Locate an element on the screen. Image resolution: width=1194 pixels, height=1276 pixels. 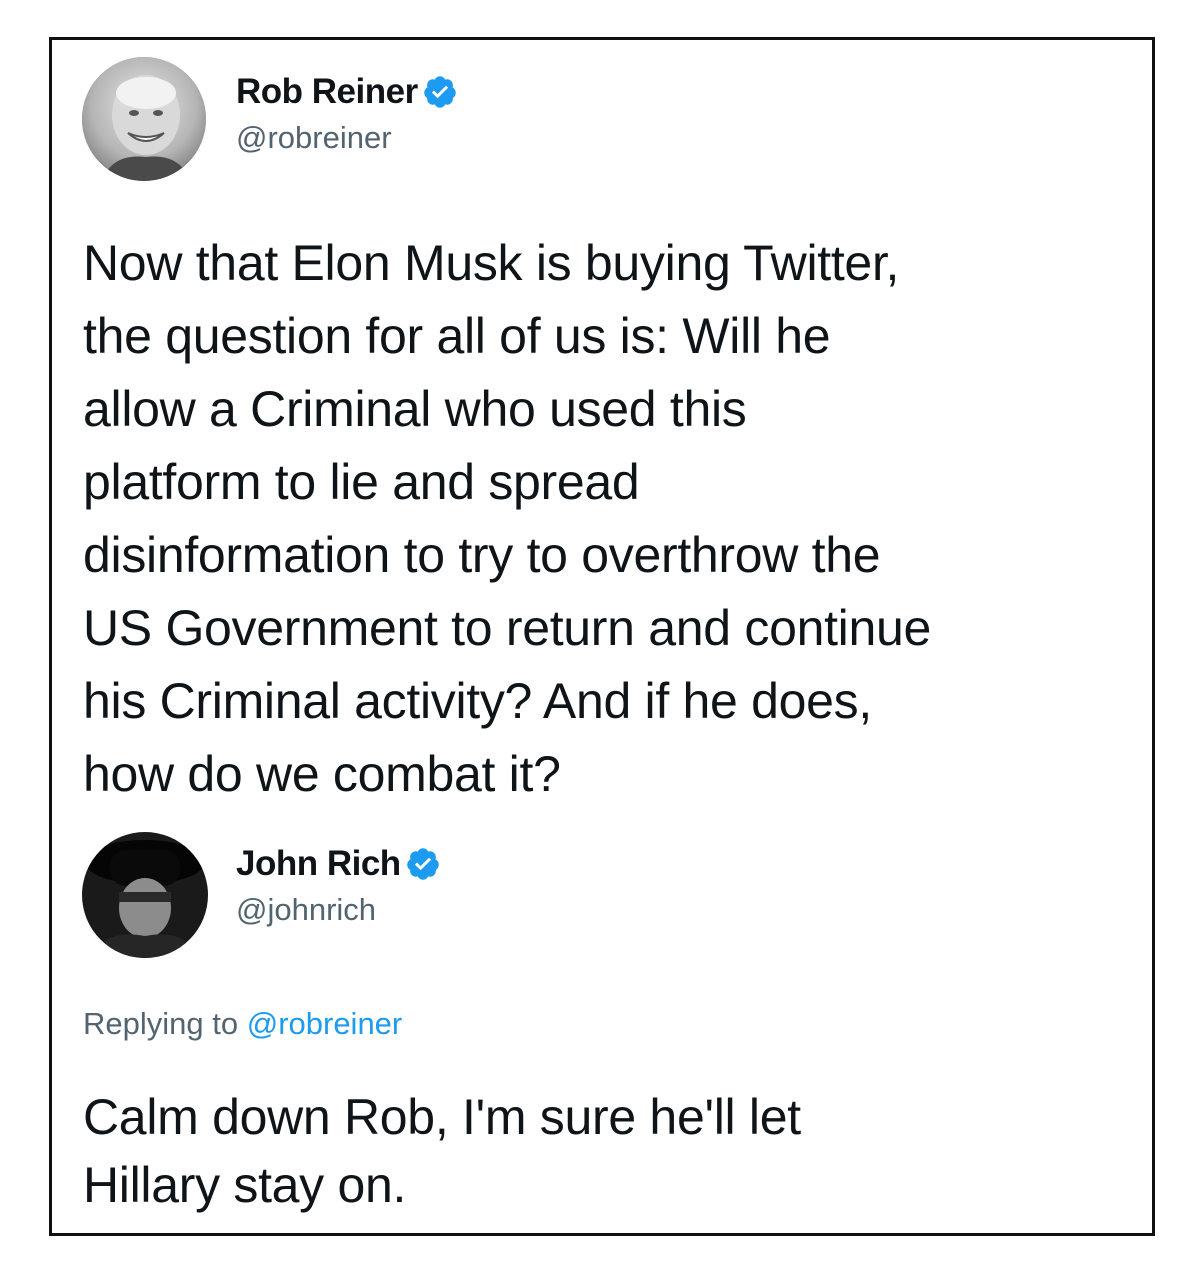
tweet-line: Hillary stay on. is located at coordinates (245, 1185).